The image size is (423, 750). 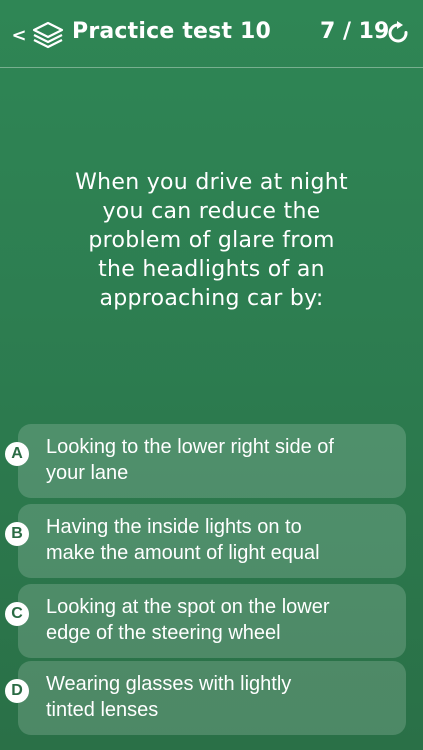 I want to click on answer-line: your lane, so click(x=87, y=473).